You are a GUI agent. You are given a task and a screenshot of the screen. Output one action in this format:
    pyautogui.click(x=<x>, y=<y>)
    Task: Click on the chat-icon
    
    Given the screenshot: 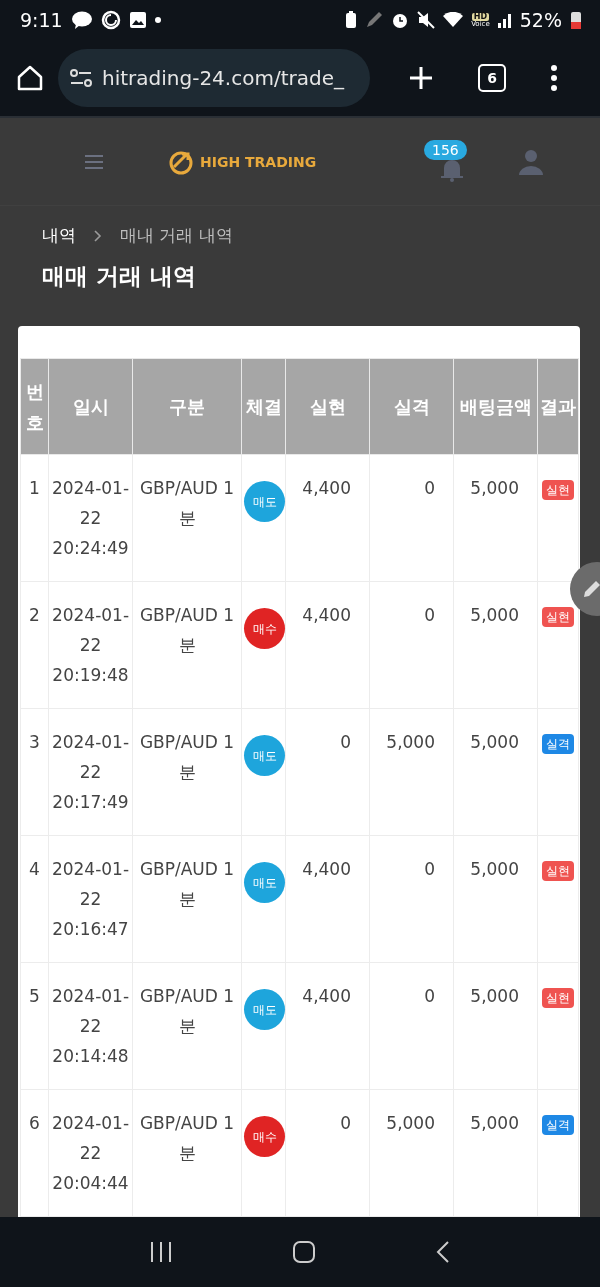 What is the action you would take?
    pyautogui.click(x=81, y=20)
    